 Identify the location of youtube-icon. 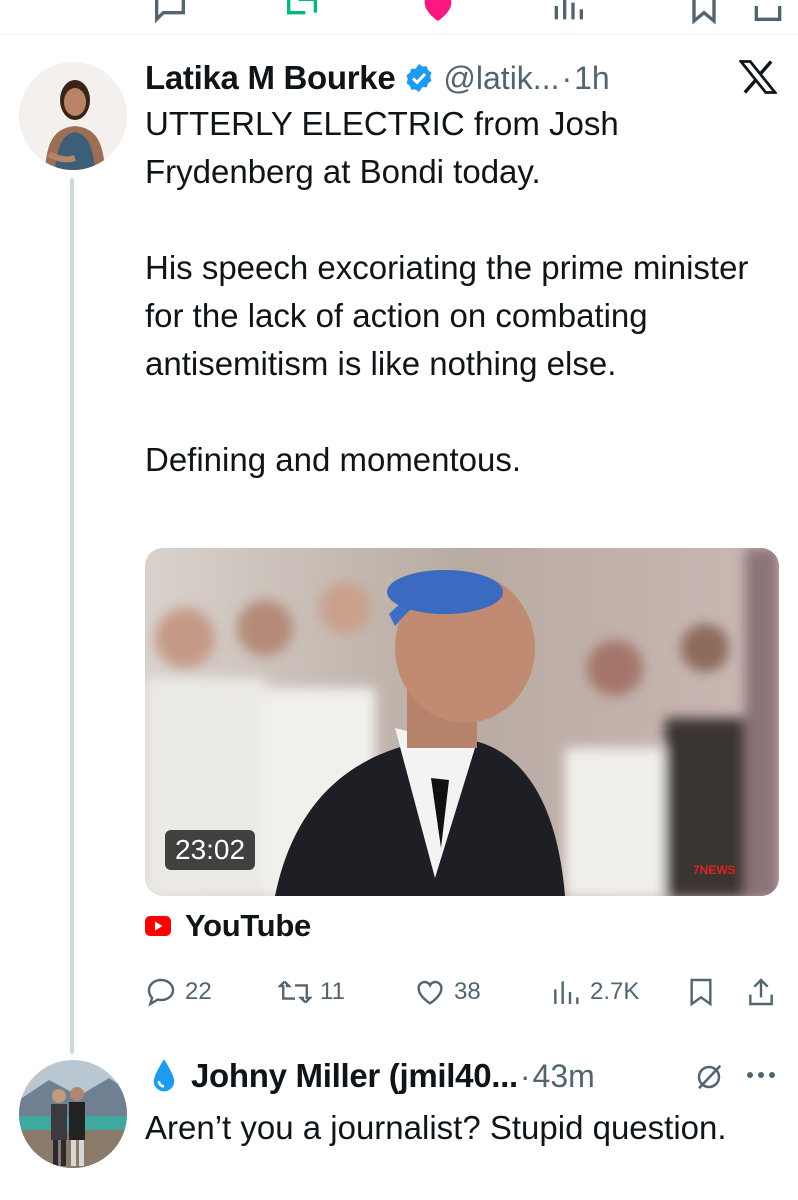
(158, 926).